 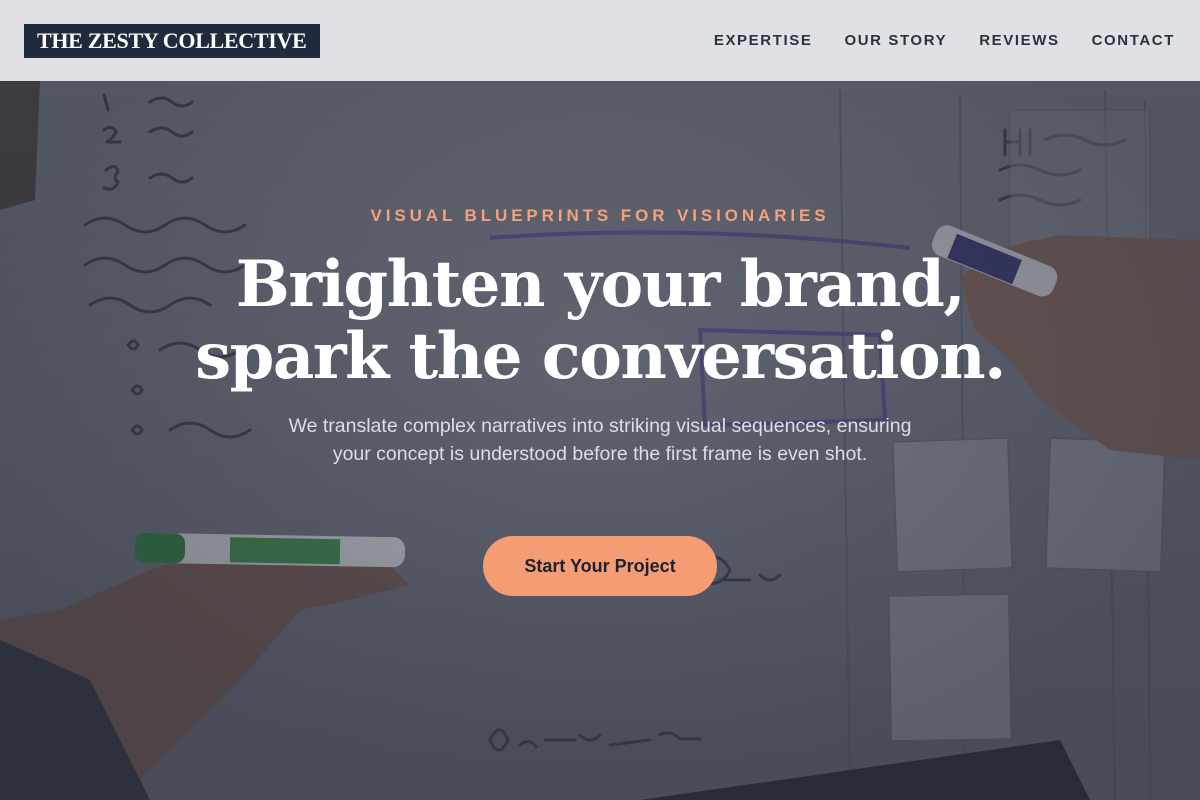 What do you see at coordinates (763, 40) in the screenshot?
I see `nav-link-expertise: EXPERTISE` at bounding box center [763, 40].